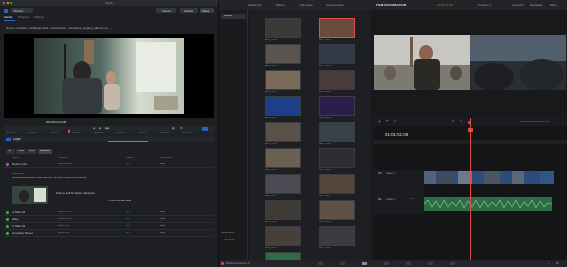  I want to click on cut-page-icon, so click(342, 263).